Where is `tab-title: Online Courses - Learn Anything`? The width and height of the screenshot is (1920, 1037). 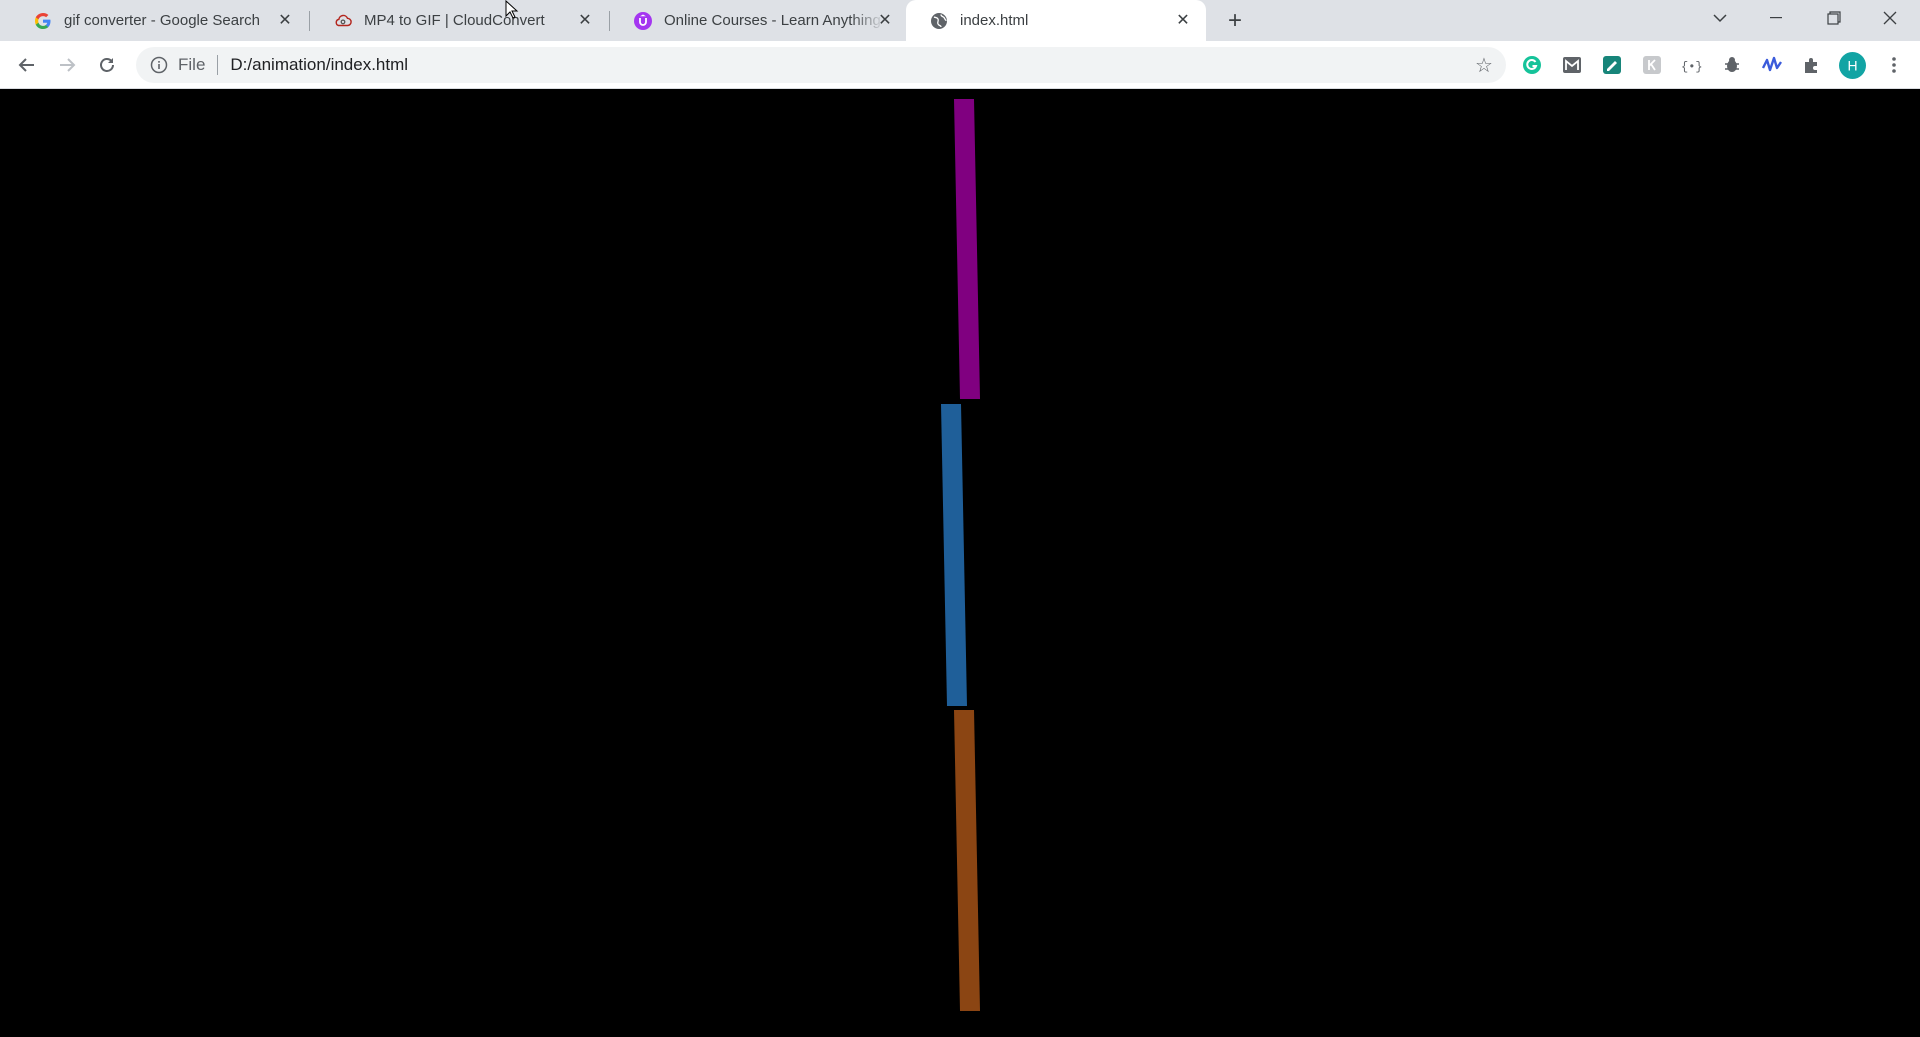 tab-title: Online Courses - Learn Anything is located at coordinates (772, 20).